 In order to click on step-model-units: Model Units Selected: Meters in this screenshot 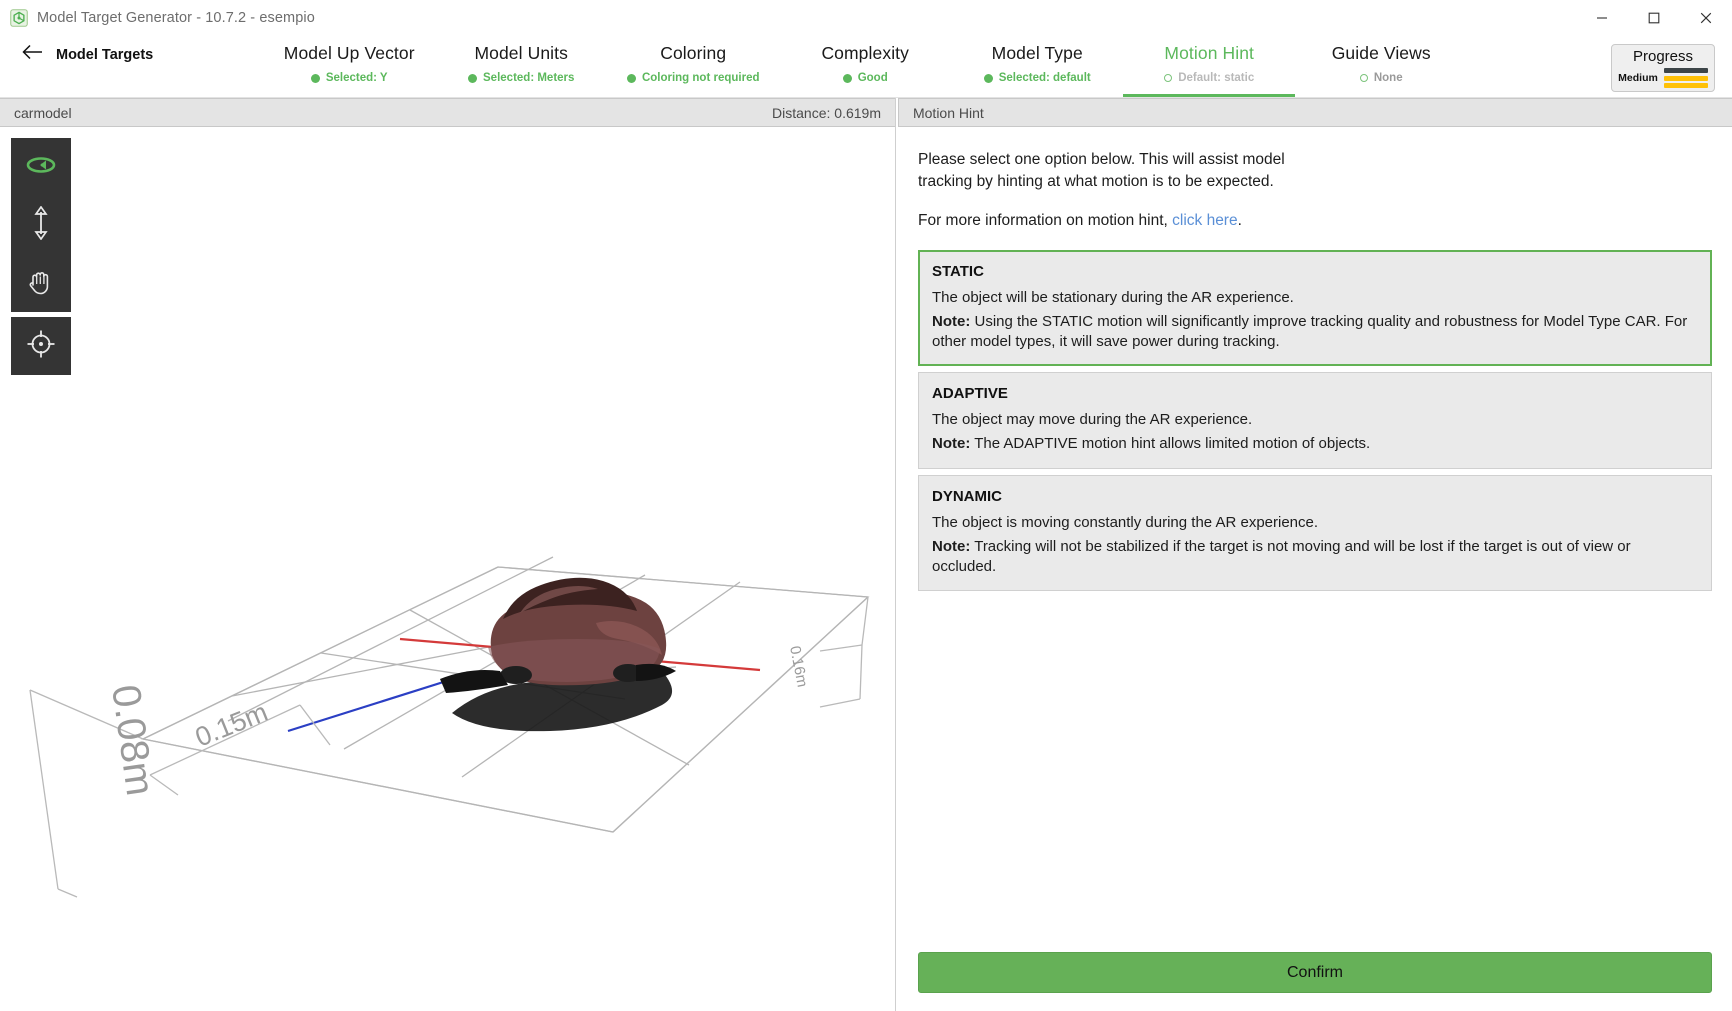, I will do `click(521, 66)`.